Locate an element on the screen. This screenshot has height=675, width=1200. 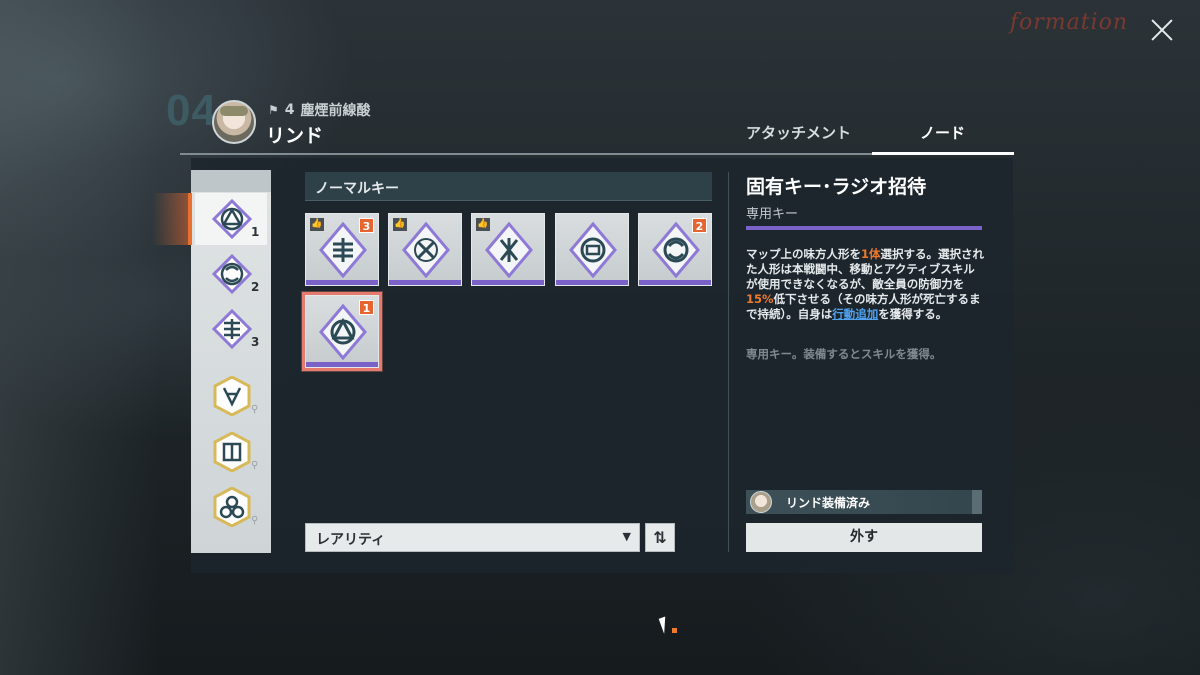
flag-icon: ⚑ is located at coordinates (273, 110).